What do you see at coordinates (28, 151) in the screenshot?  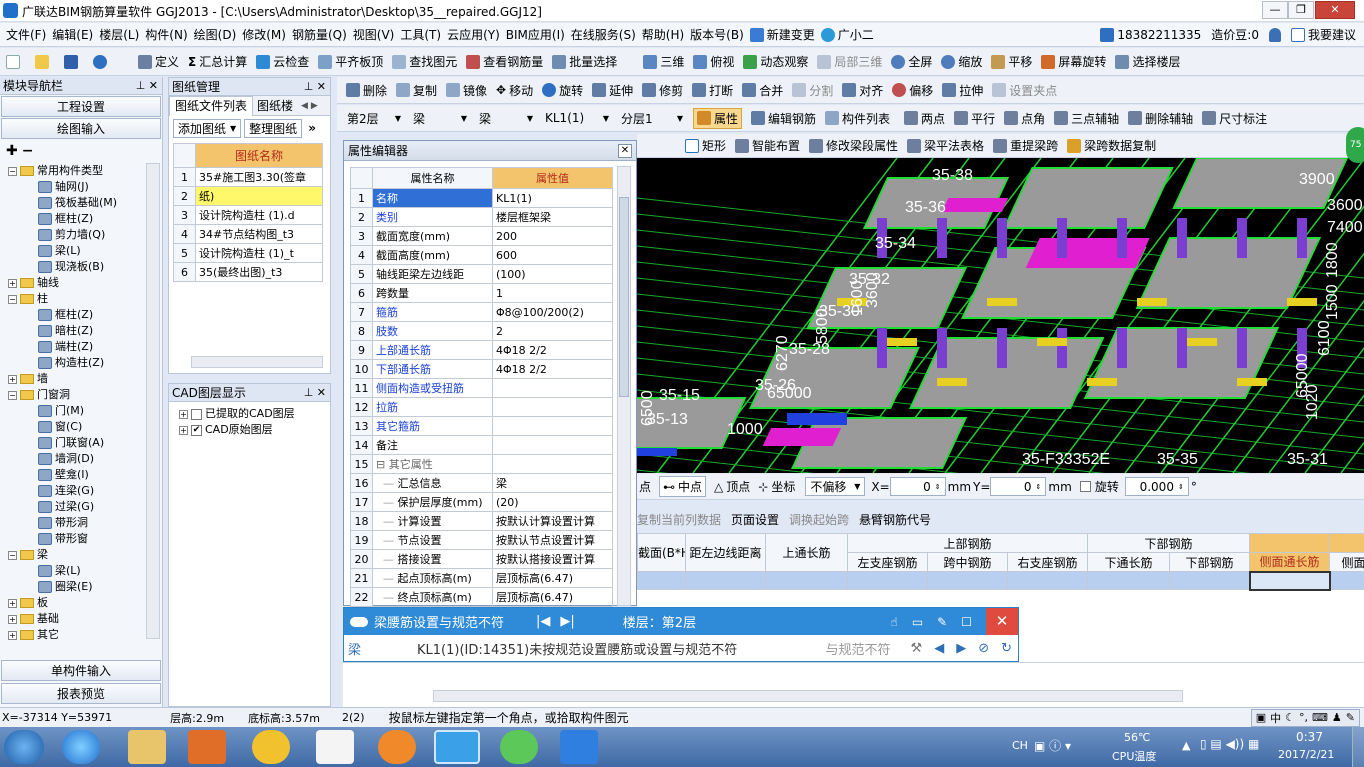 I see `collapse-all-icon: −` at bounding box center [28, 151].